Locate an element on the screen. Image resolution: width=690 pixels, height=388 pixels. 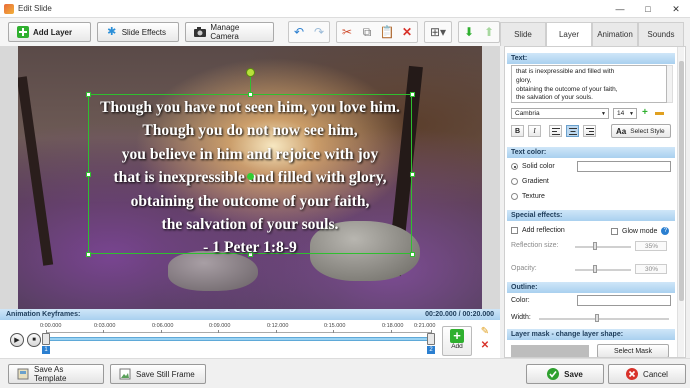
special-effects-section-header: Special effects: is located at coordinates (591, 215).